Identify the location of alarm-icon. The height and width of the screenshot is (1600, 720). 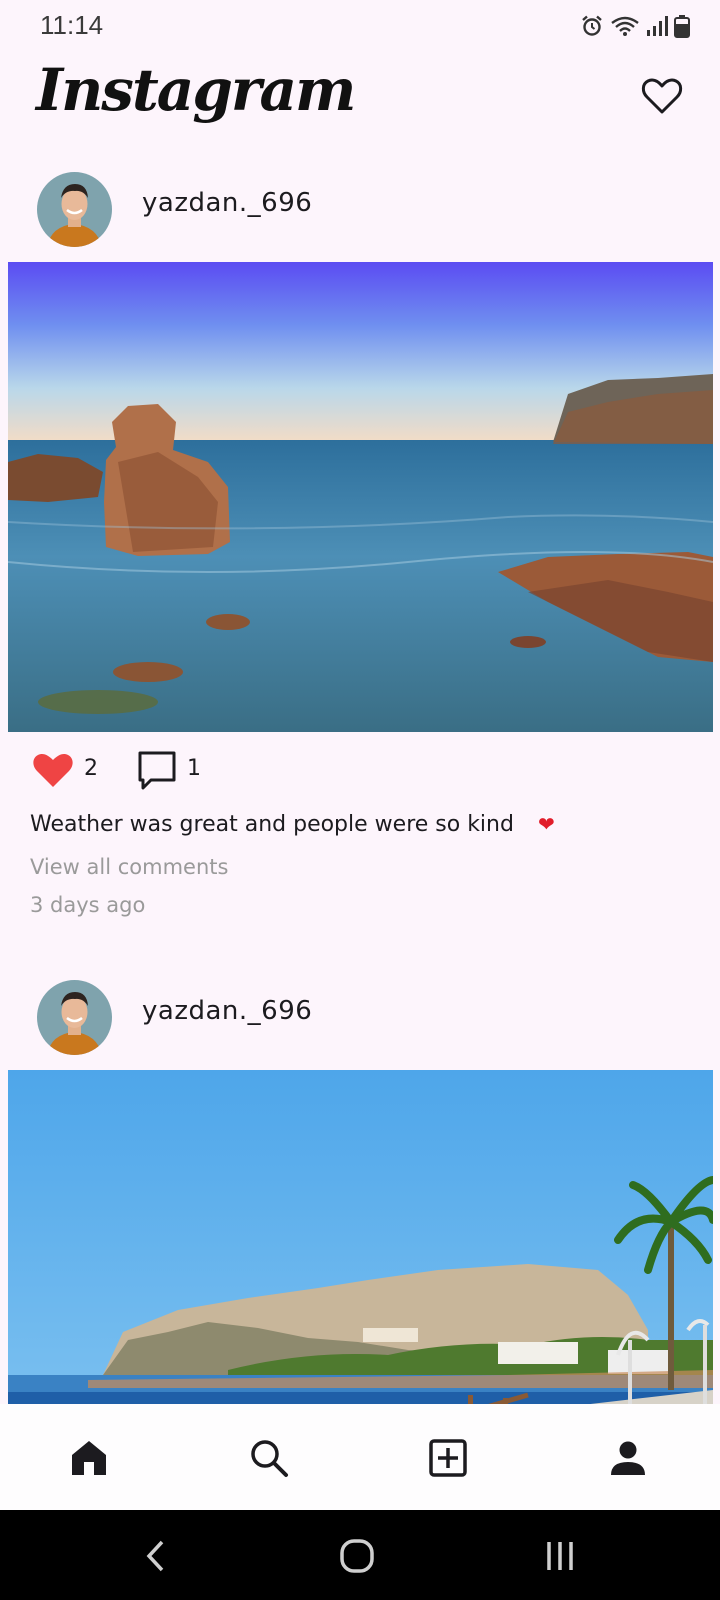
(592, 25).